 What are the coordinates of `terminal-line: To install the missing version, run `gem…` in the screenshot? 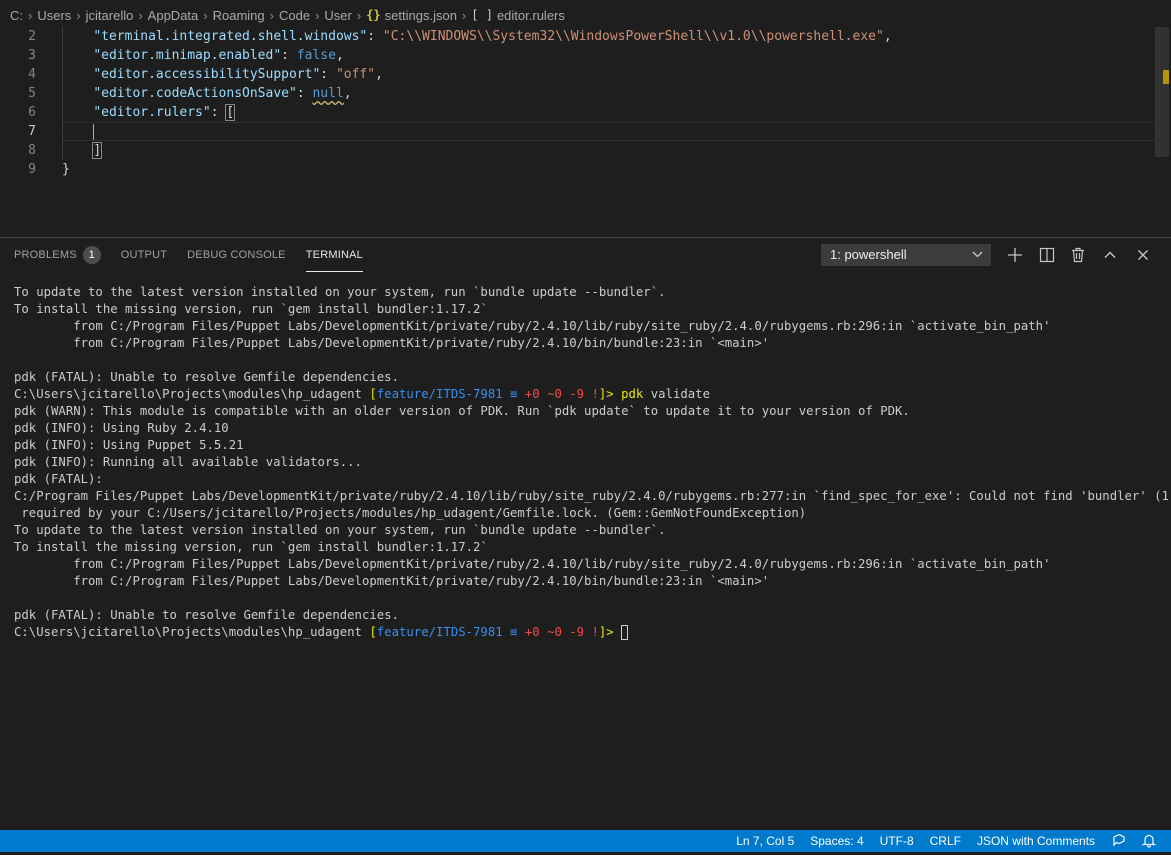 It's located at (251, 547).